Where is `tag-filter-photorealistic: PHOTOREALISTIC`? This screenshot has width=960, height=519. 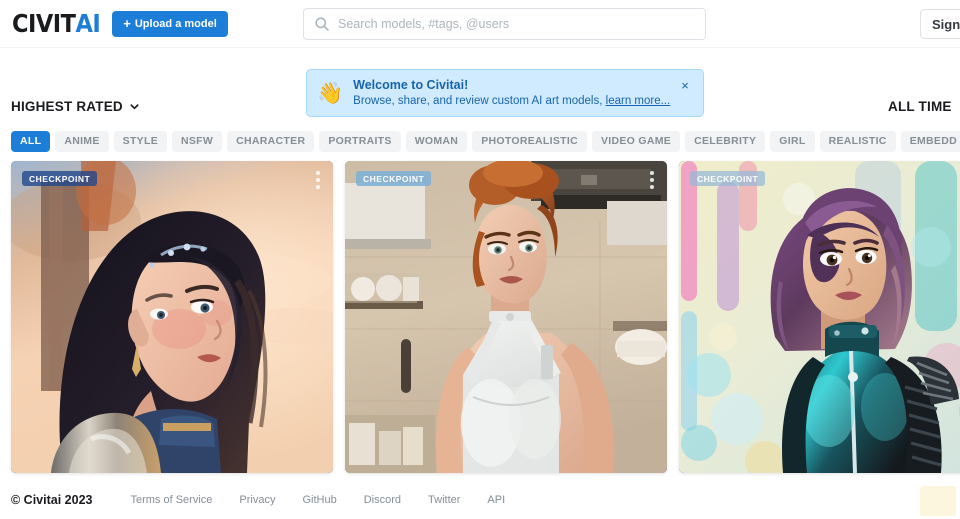
tag-filter-photorealistic: PHOTOREALISTIC is located at coordinates (529, 141).